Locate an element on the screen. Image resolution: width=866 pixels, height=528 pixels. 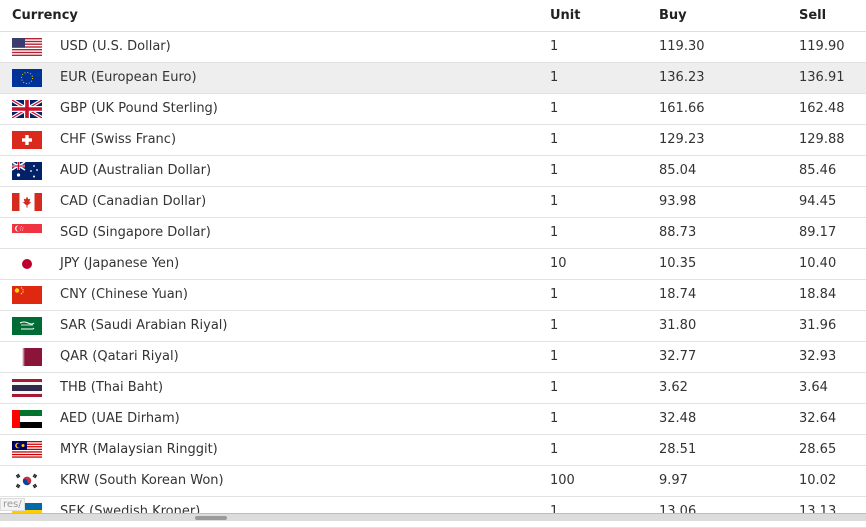
table-header: Currency Unit Buy Sell is located at coordinates (433, 16).